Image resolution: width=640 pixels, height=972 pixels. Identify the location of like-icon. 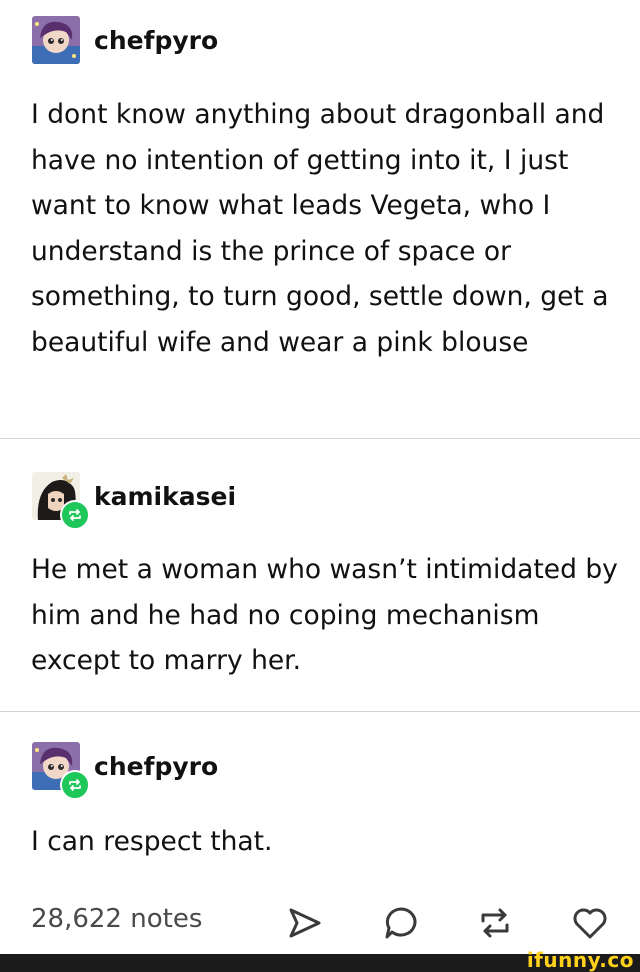
(590, 923).